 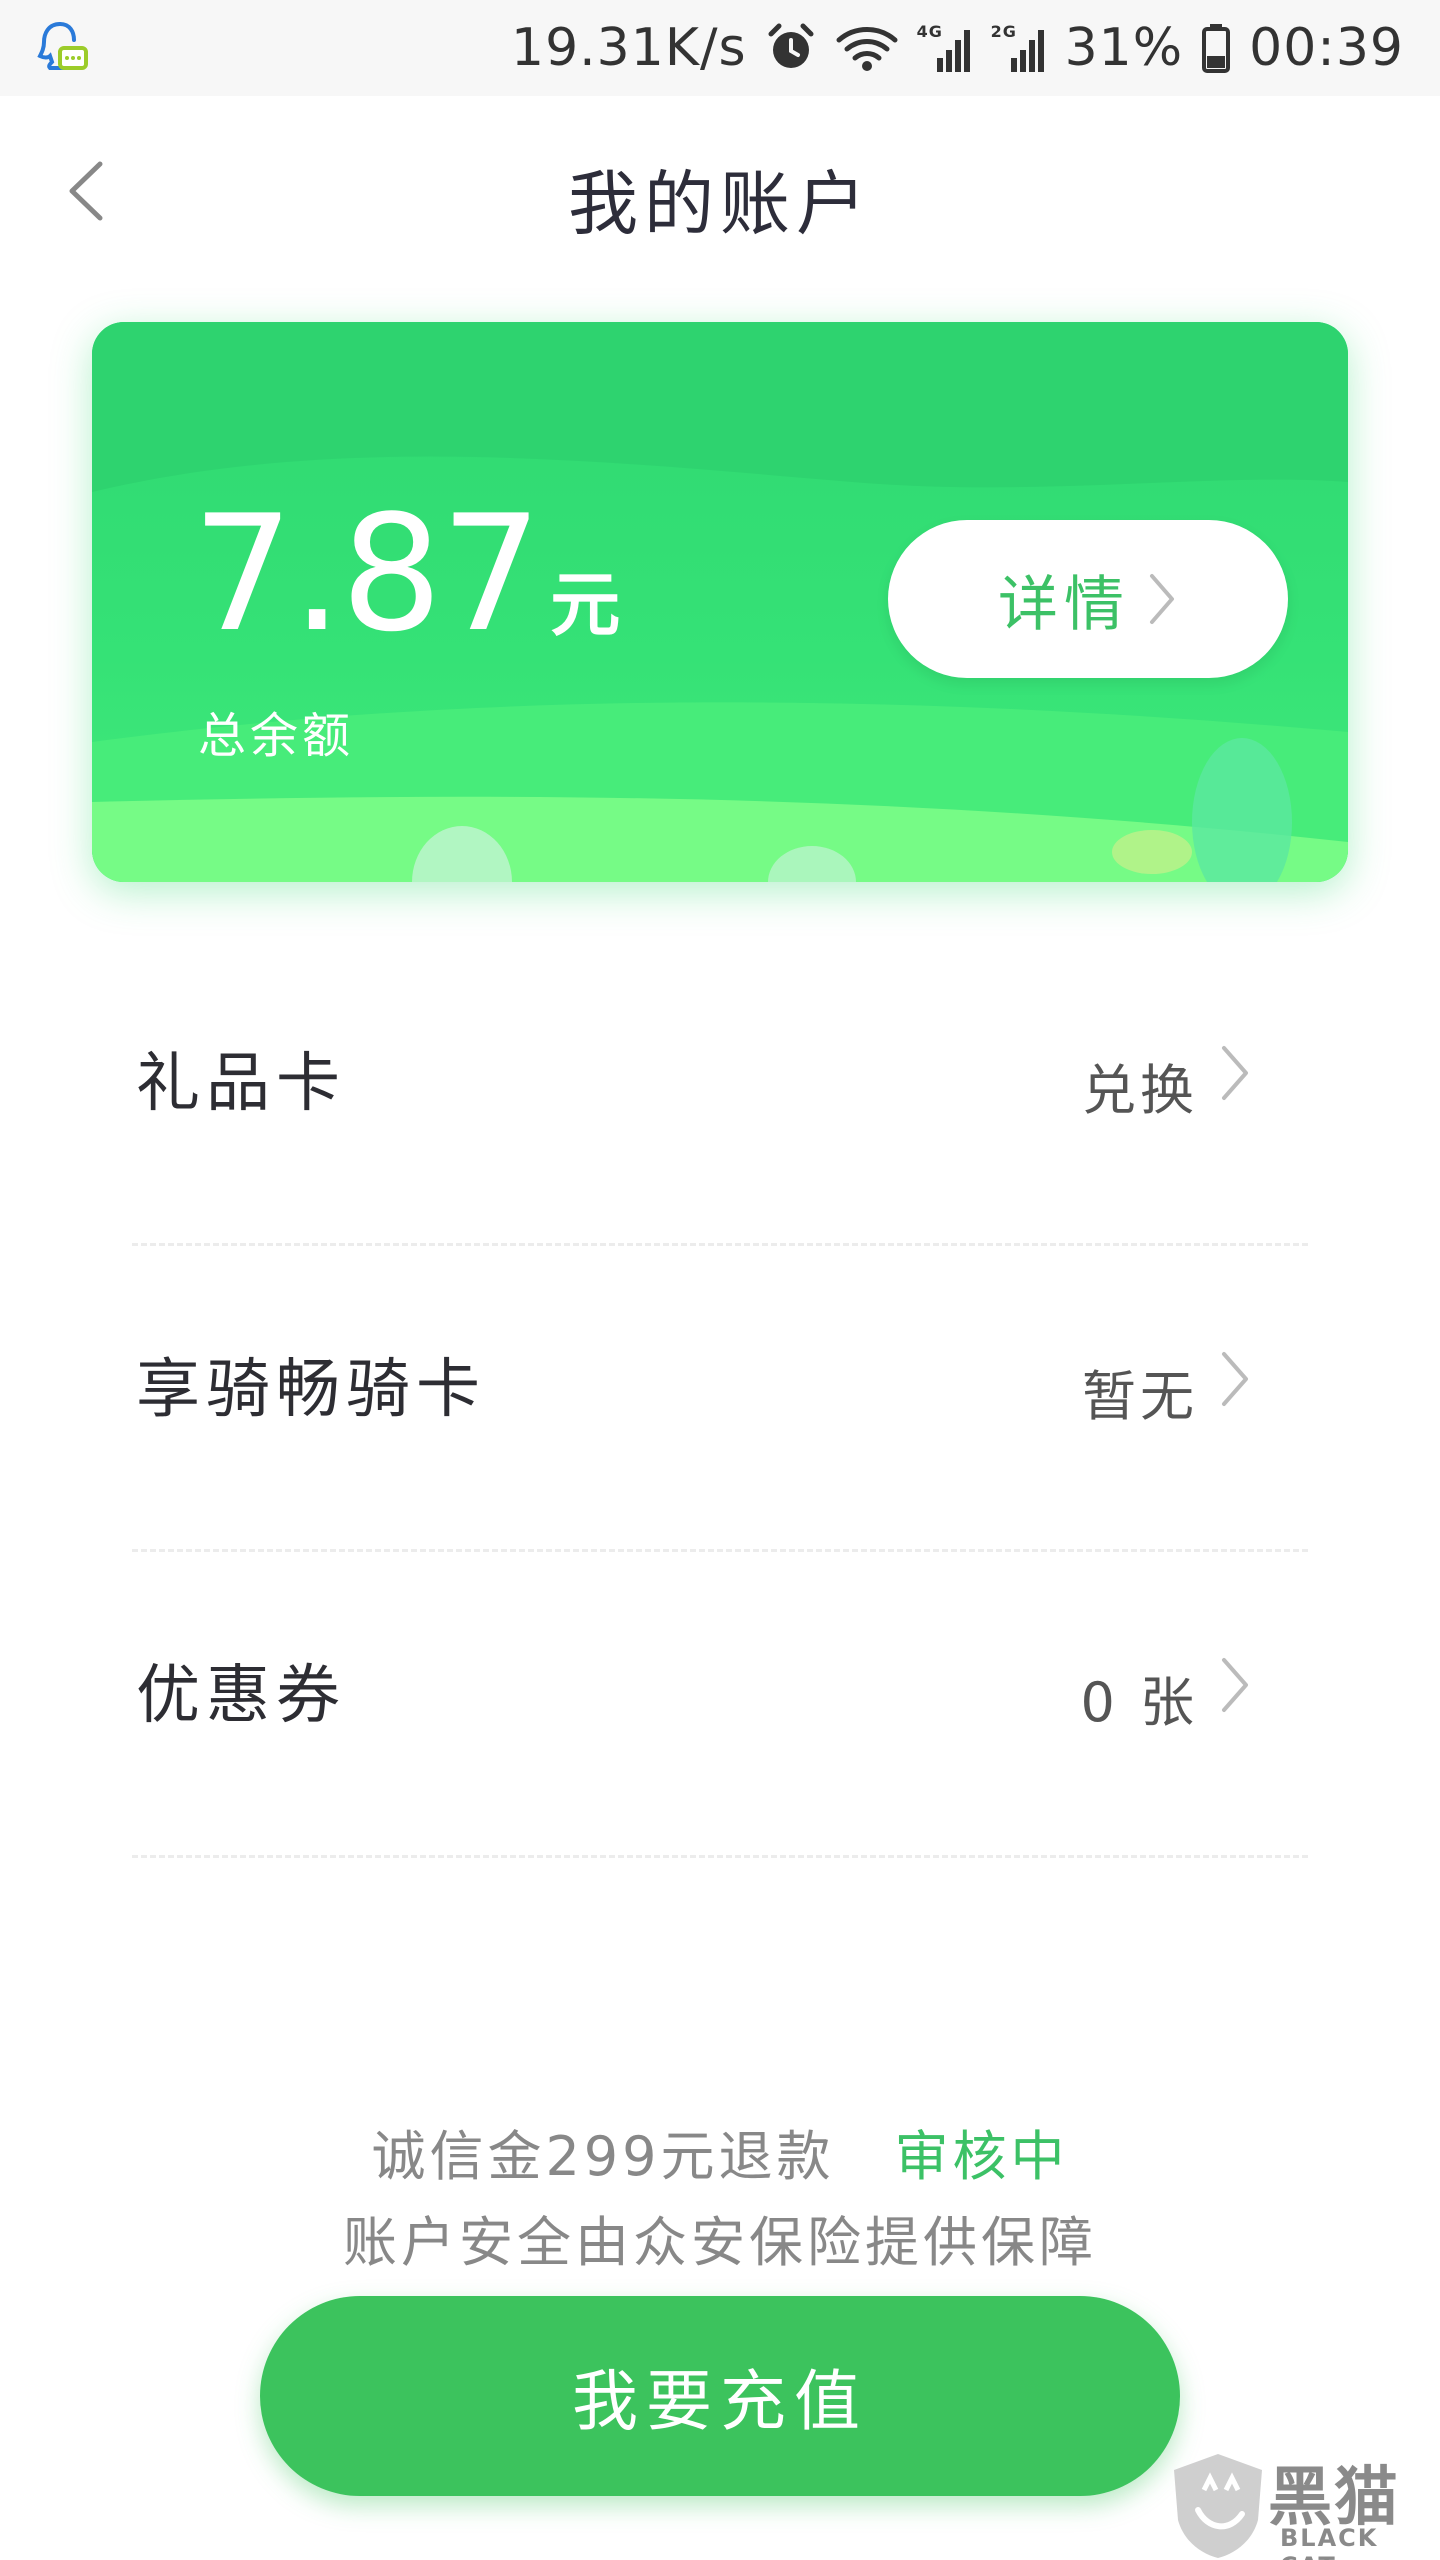 I want to click on status-bar-right: 19.31K/s 4G 2G 31% 00:39, so click(x=957, y=48).